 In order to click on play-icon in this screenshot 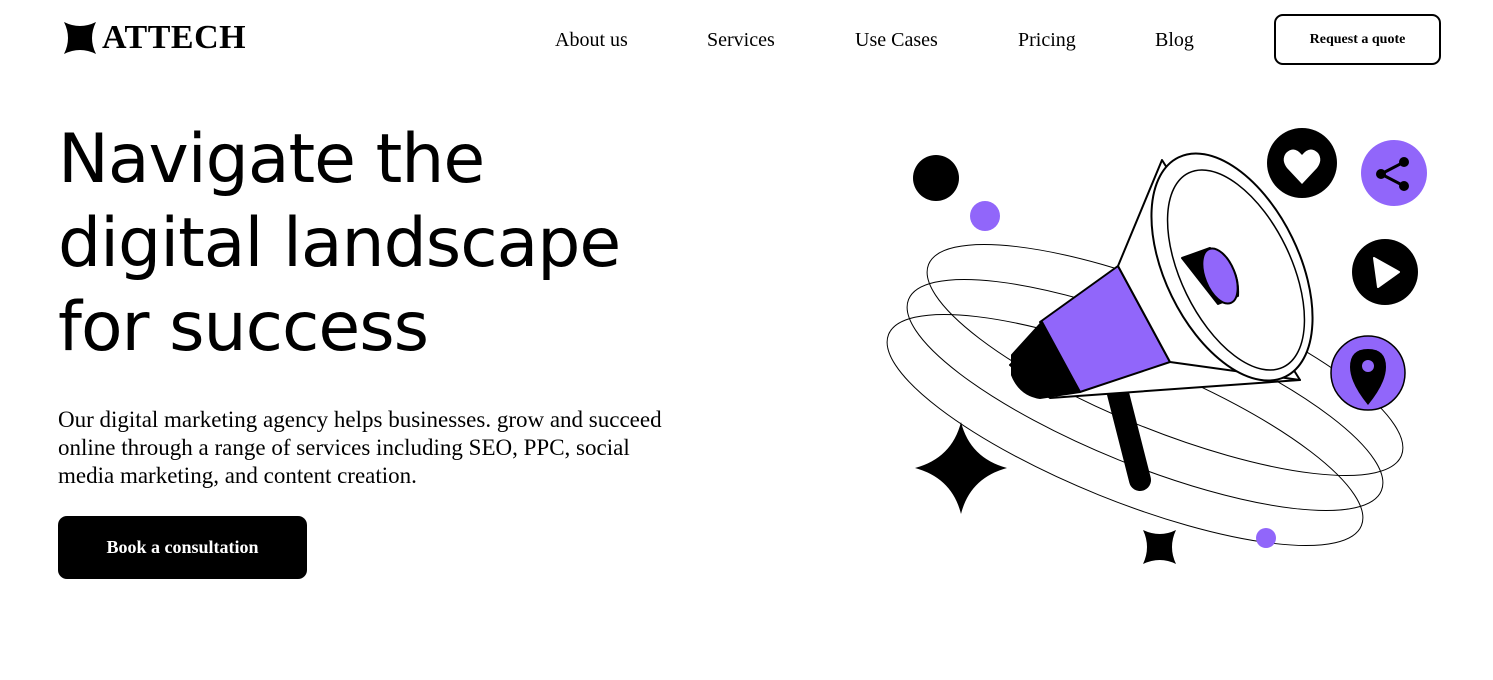, I will do `click(1385, 272)`.